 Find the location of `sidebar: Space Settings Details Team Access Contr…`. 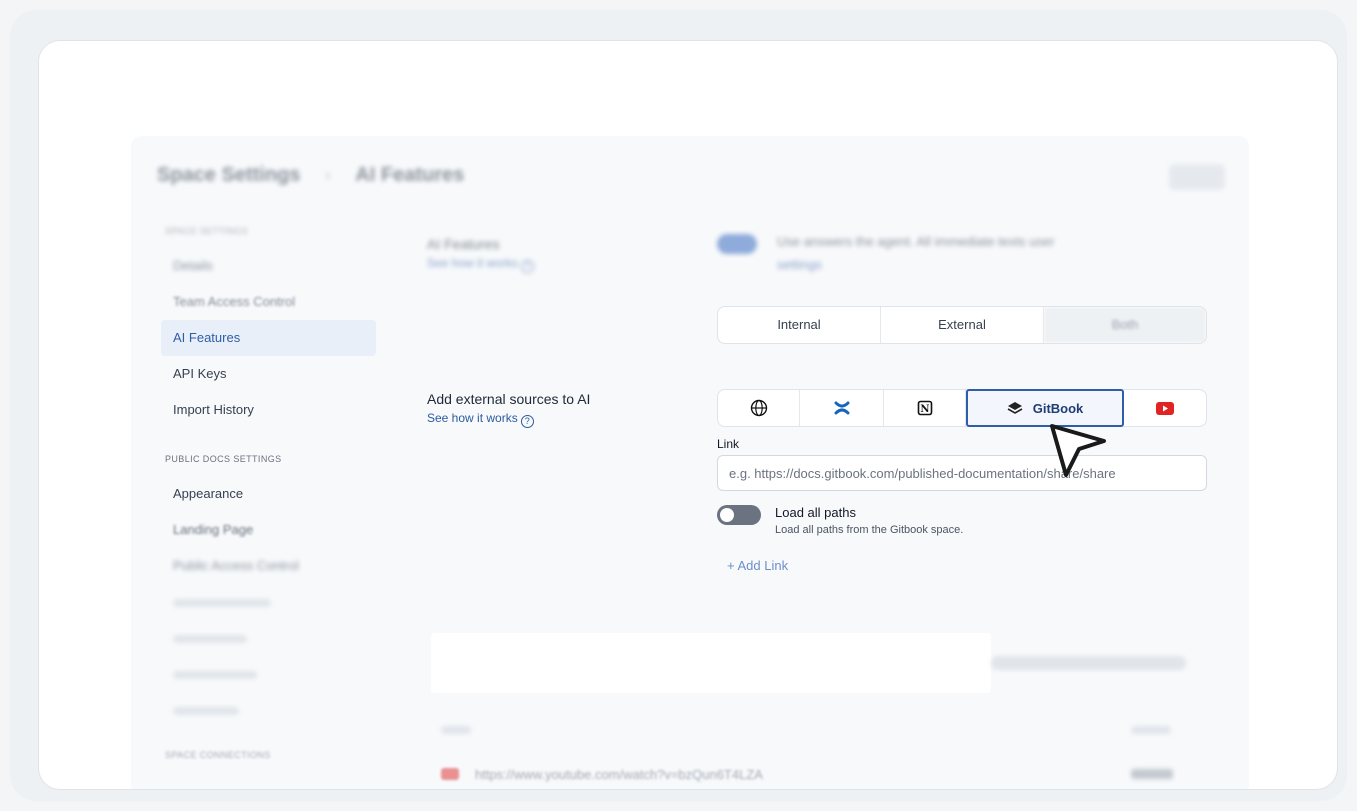

sidebar: Space Settings Details Team Access Contr… is located at coordinates (268, 499).